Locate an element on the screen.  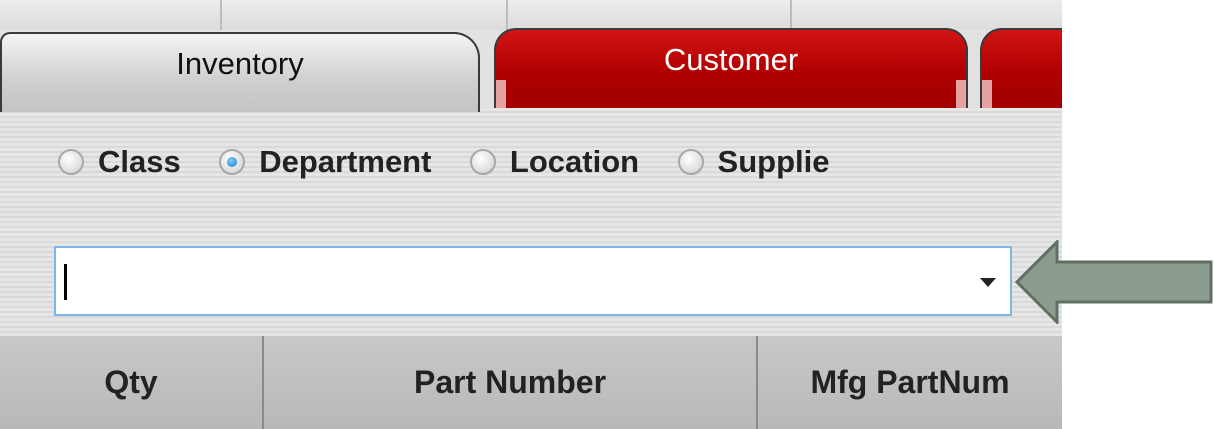
column-header-qty: Qty is located at coordinates (132, 382).